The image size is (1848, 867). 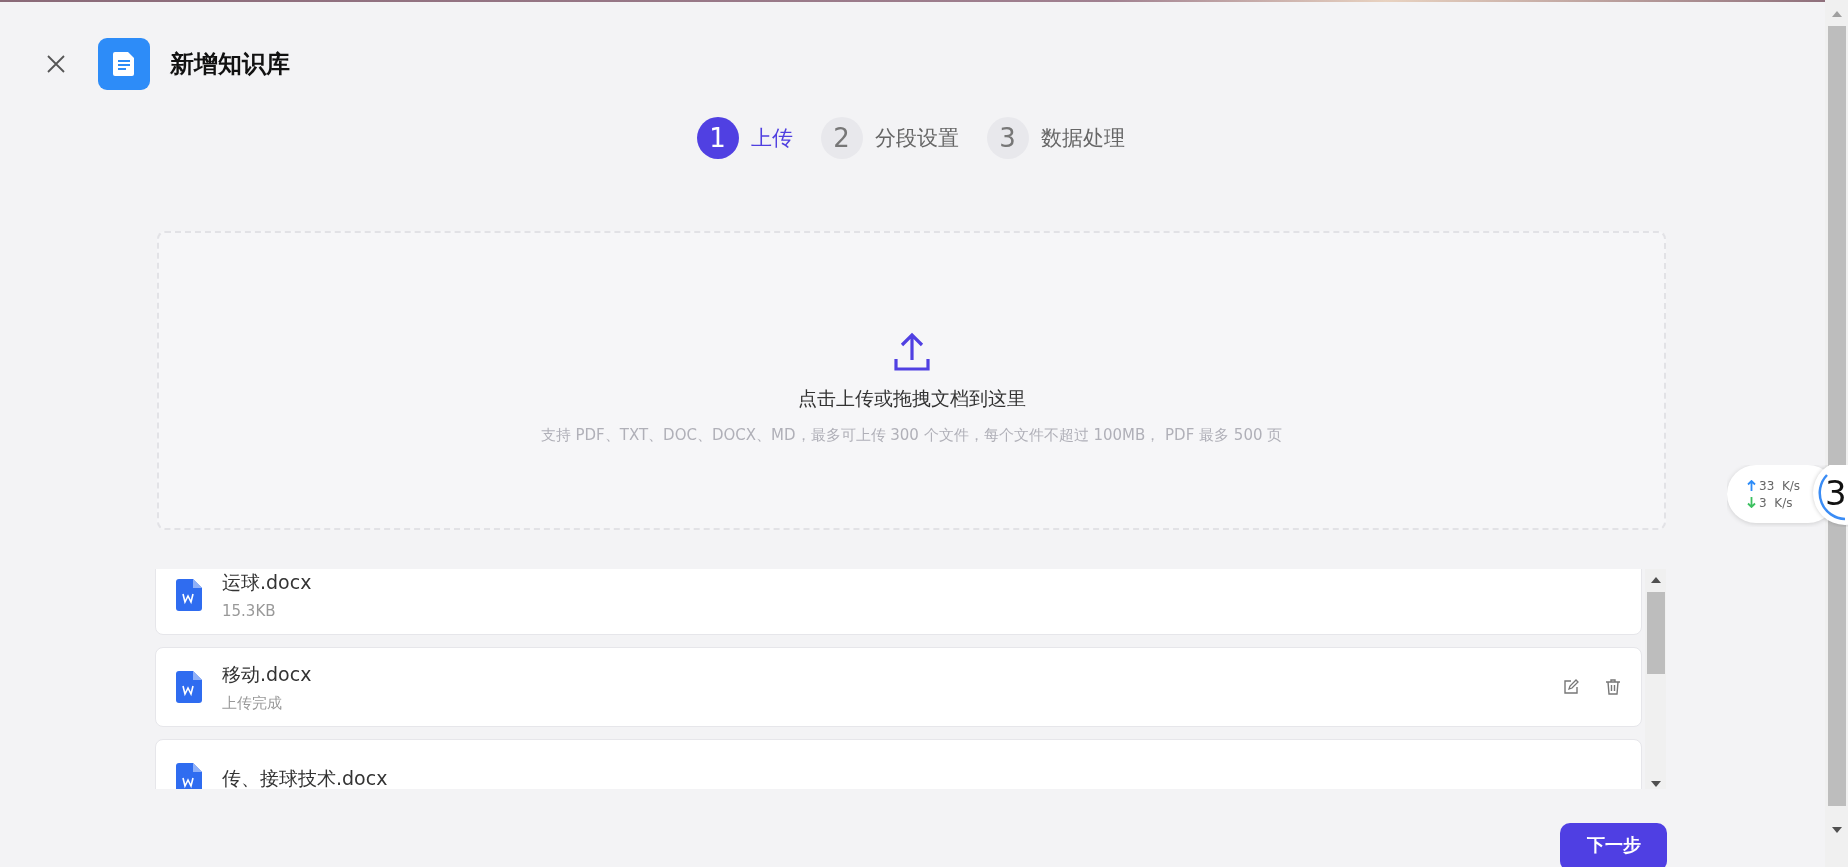 I want to click on step-label: 分段设置, so click(x=916, y=138).